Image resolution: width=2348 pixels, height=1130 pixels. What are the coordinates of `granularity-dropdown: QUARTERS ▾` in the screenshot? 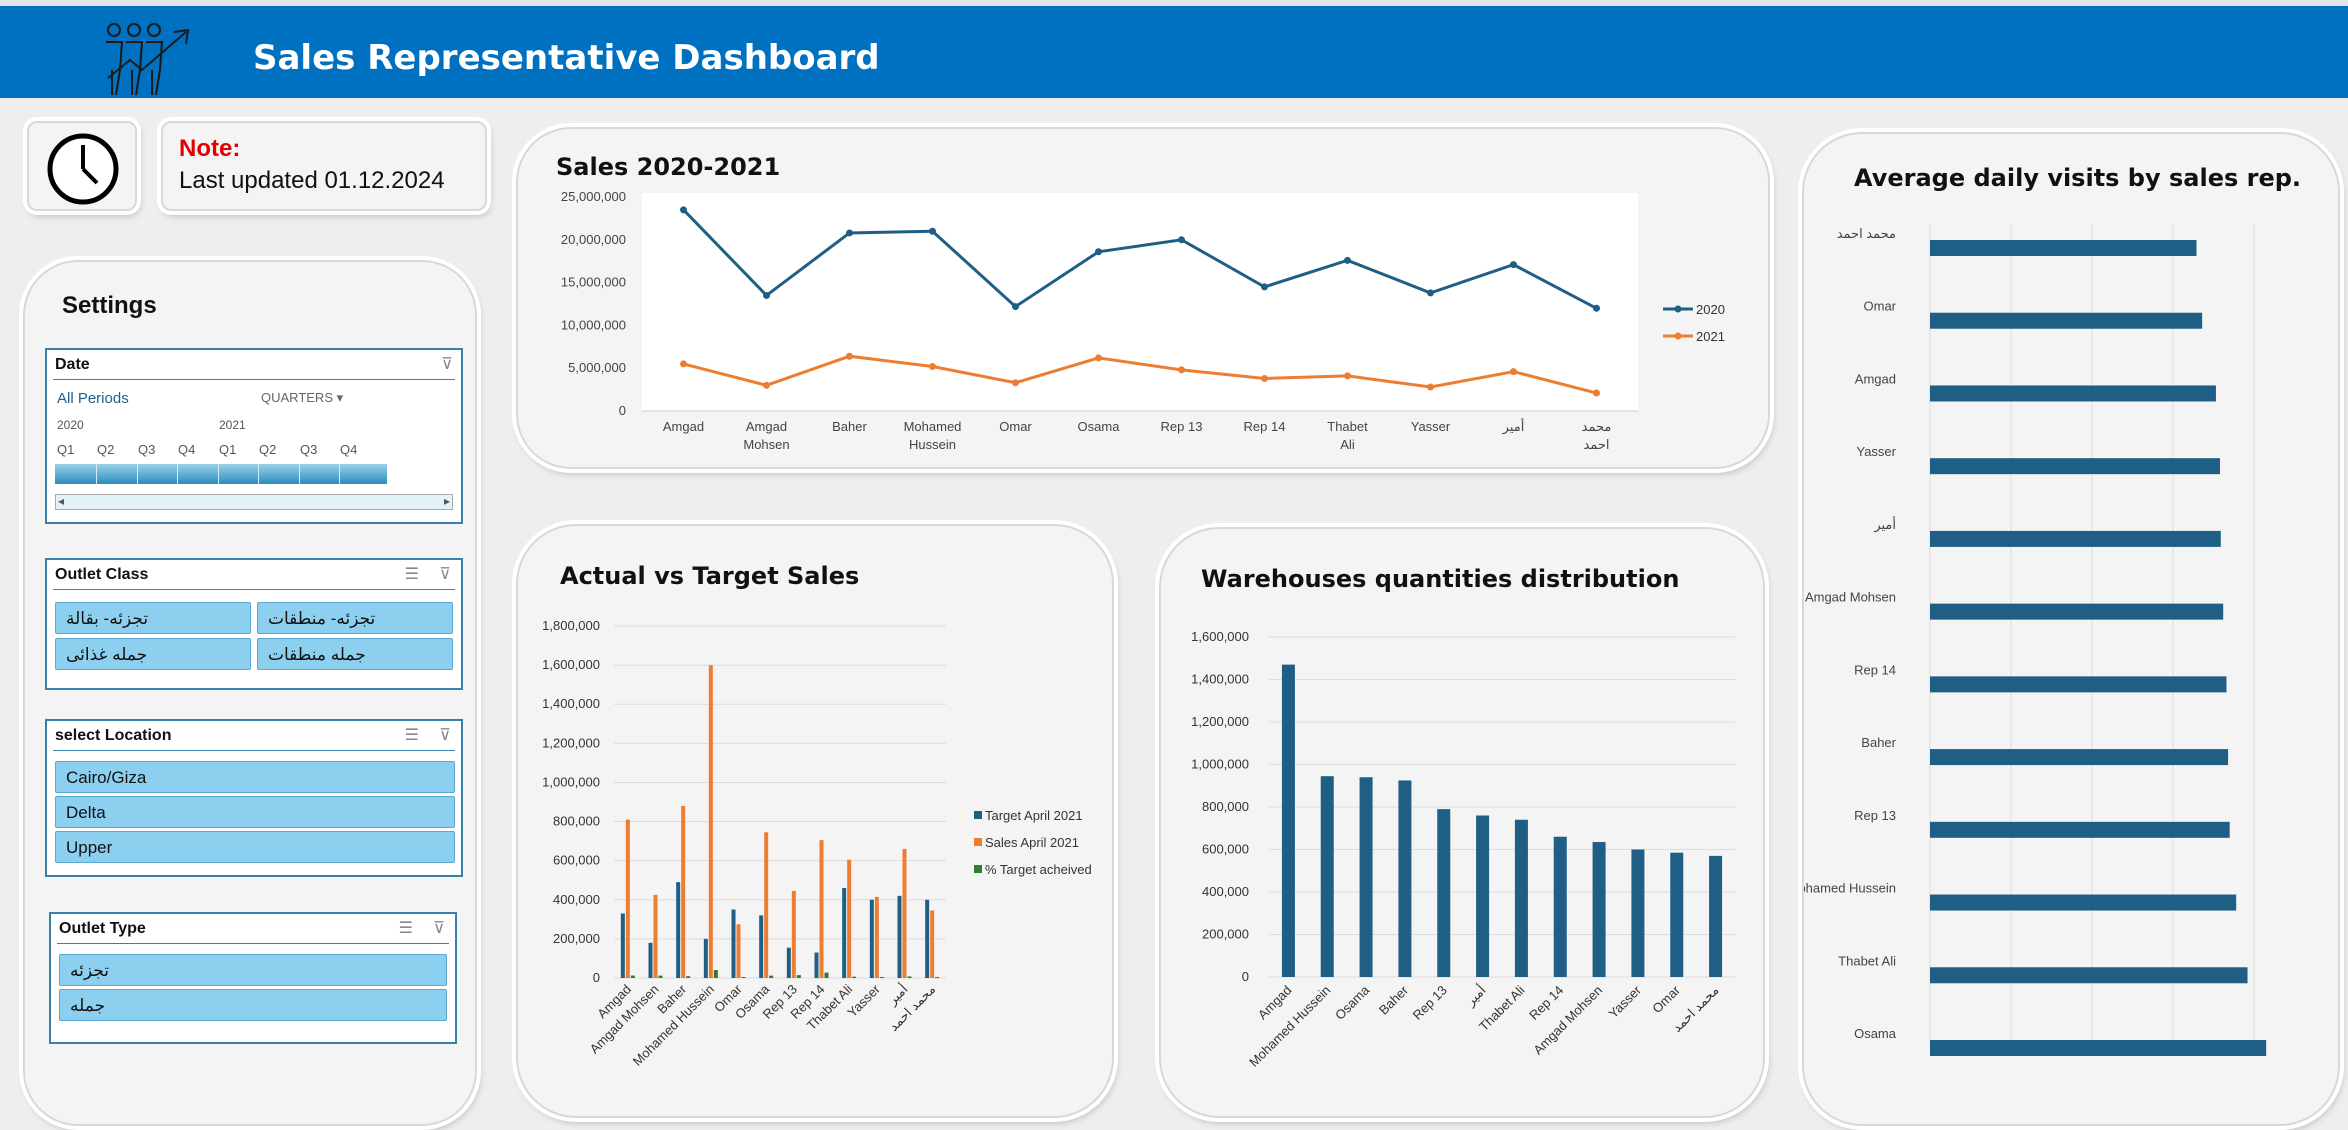 It's located at (302, 398).